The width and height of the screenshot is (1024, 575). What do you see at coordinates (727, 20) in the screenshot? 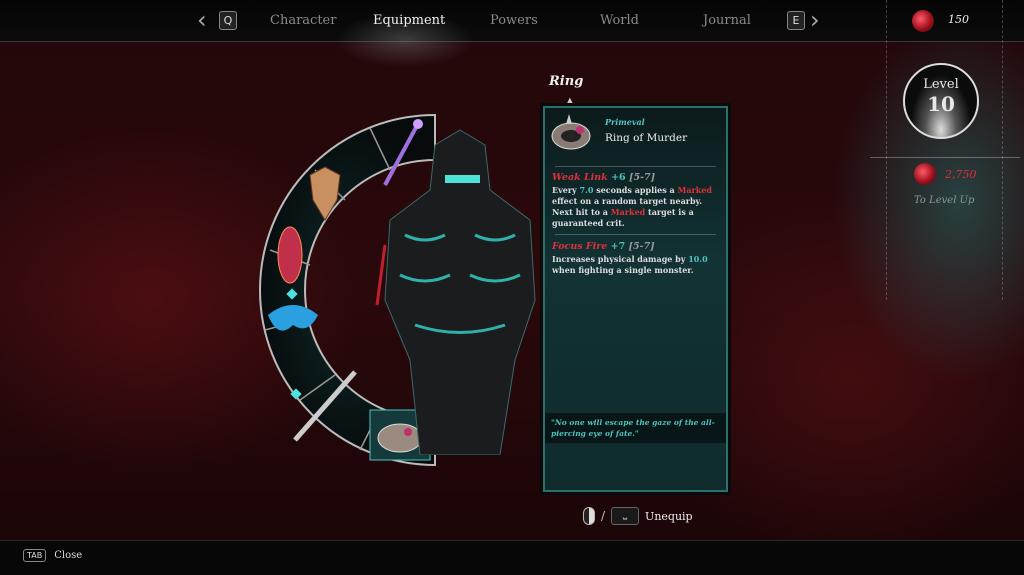
I see `tab-journal: Journal` at bounding box center [727, 20].